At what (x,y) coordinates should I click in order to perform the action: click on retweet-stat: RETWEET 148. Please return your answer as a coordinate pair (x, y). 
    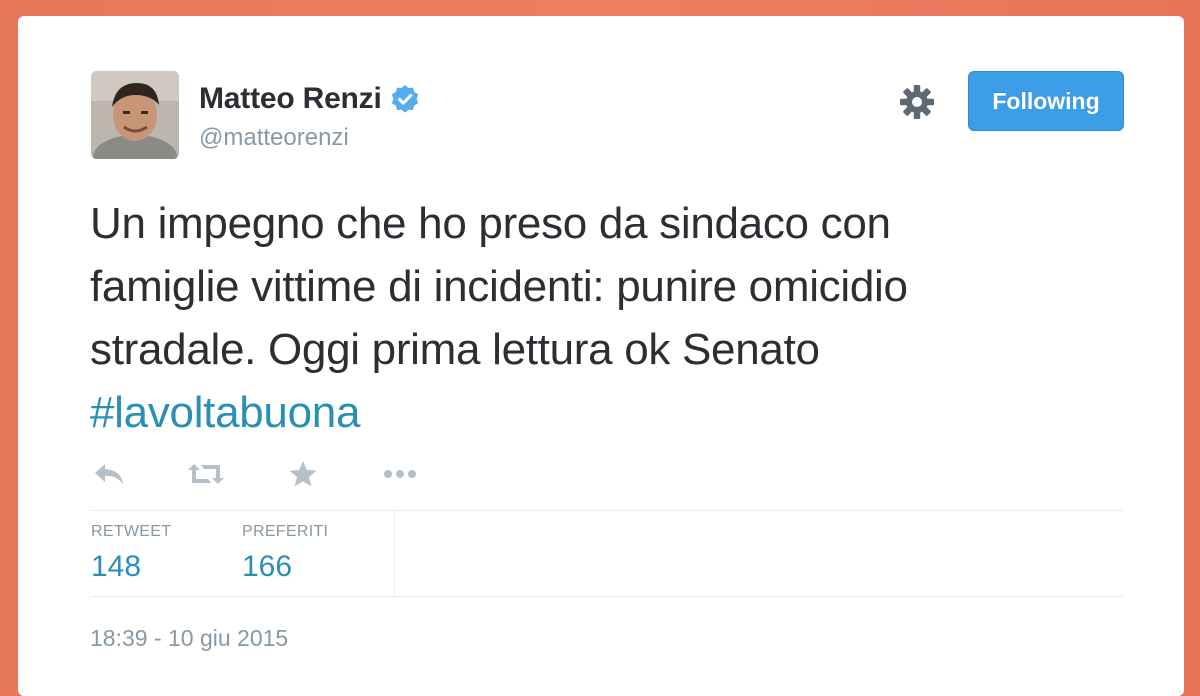
    Looking at the image, I should click on (131, 553).